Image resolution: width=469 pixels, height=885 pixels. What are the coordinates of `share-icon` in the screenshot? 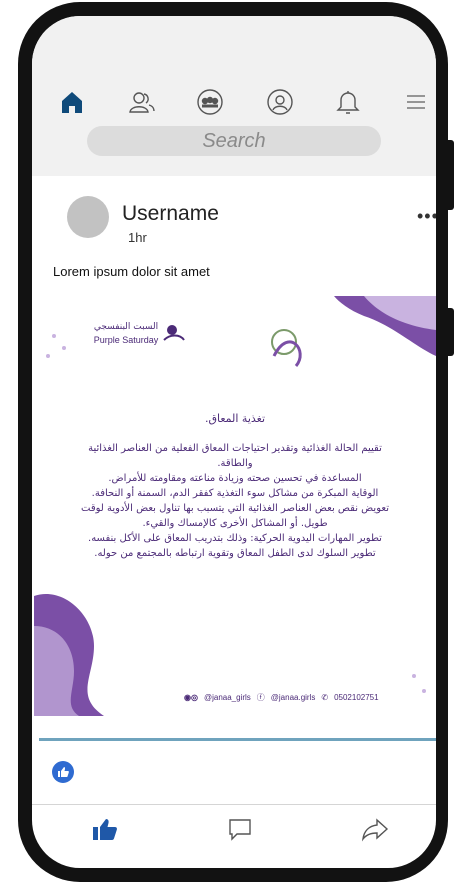 It's located at (375, 829).